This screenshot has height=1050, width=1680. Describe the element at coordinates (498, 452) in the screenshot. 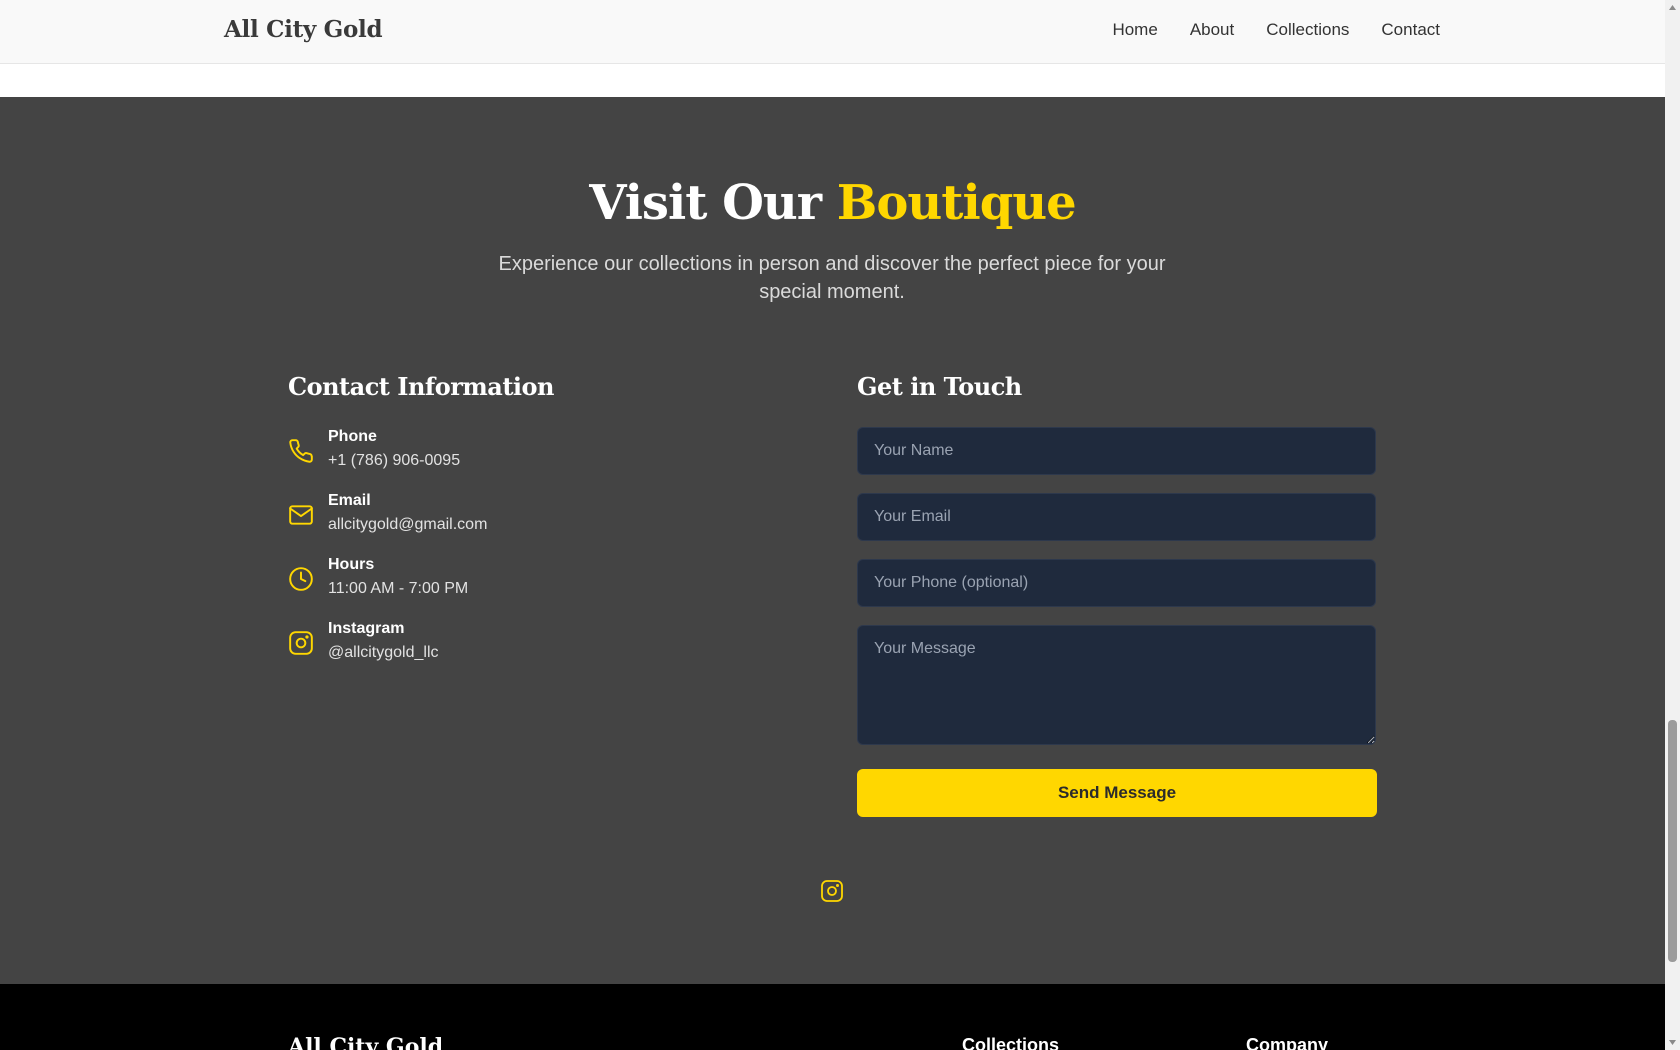

I see `contact-item-phone: Phone +1 (786) 906-0095` at that location.